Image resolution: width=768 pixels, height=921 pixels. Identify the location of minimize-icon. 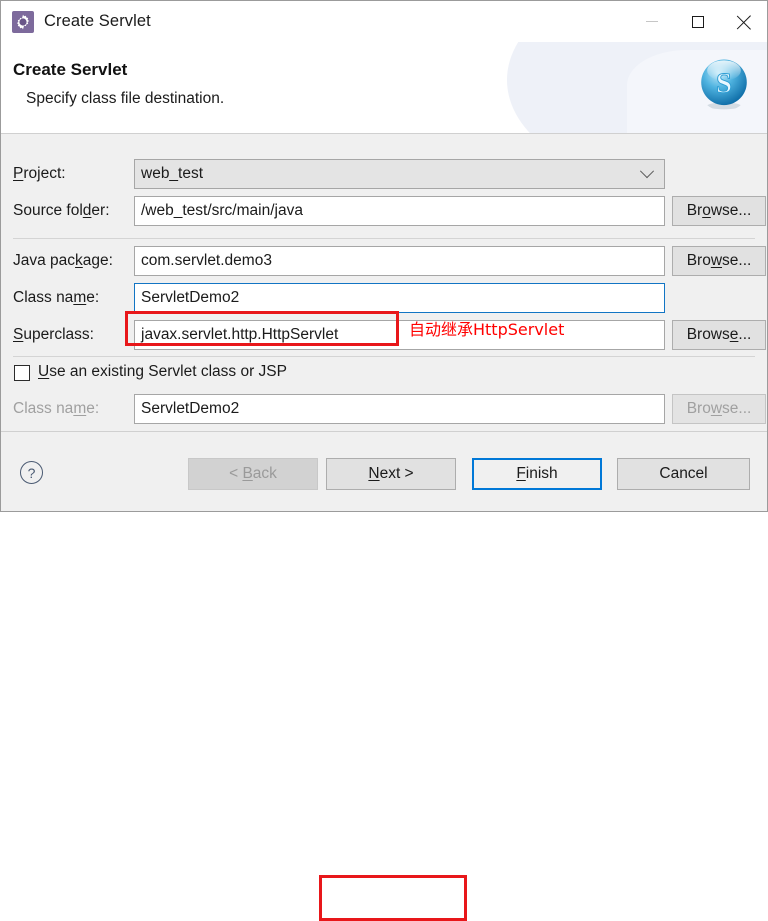
(652, 21).